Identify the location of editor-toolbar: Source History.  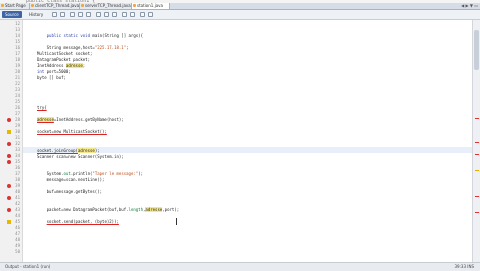
(240, 15).